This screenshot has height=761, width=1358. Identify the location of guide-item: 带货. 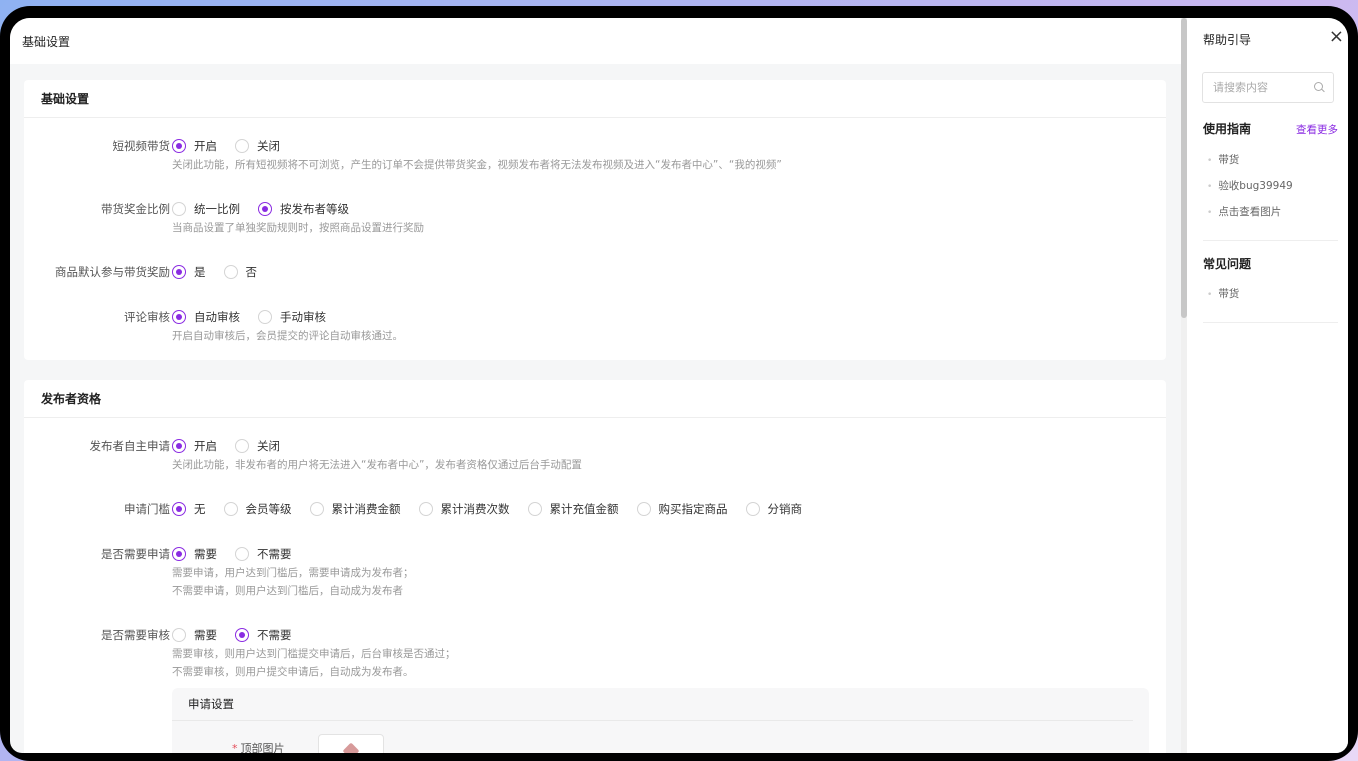
(1223, 159).